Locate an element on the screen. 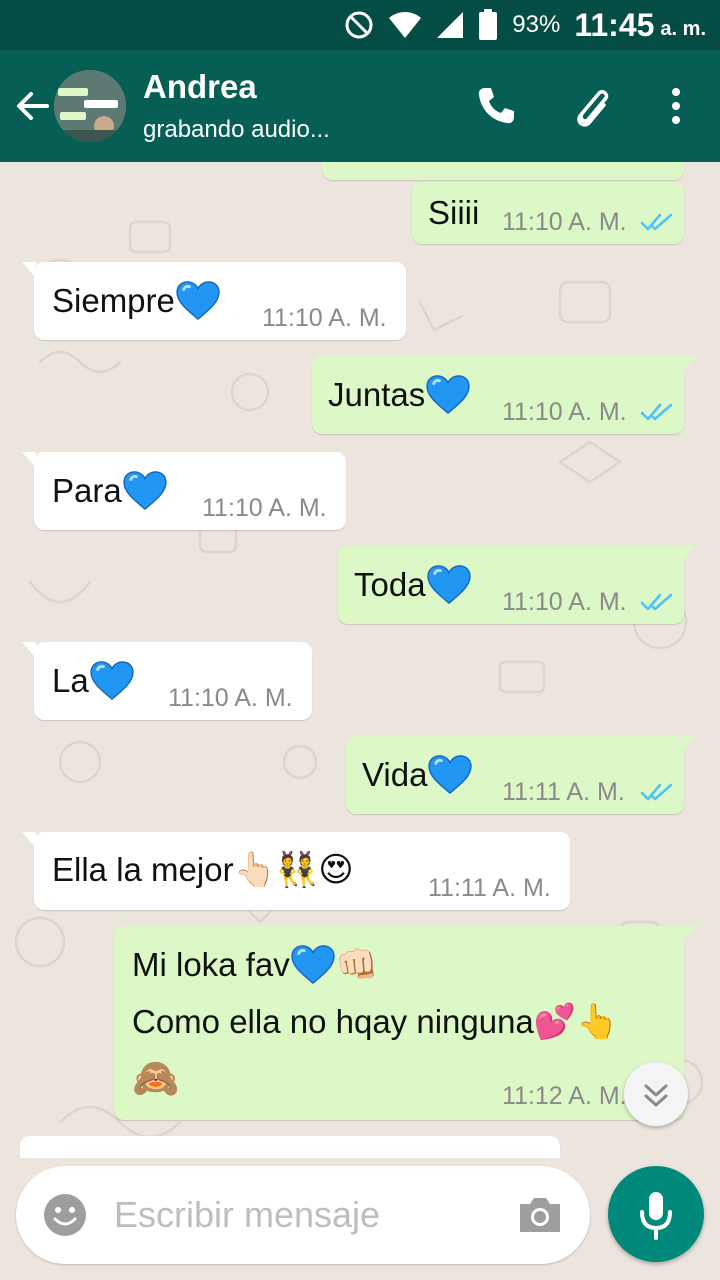 The width and height of the screenshot is (720, 1280). scroll-to-bottom-button is located at coordinates (656, 1094).